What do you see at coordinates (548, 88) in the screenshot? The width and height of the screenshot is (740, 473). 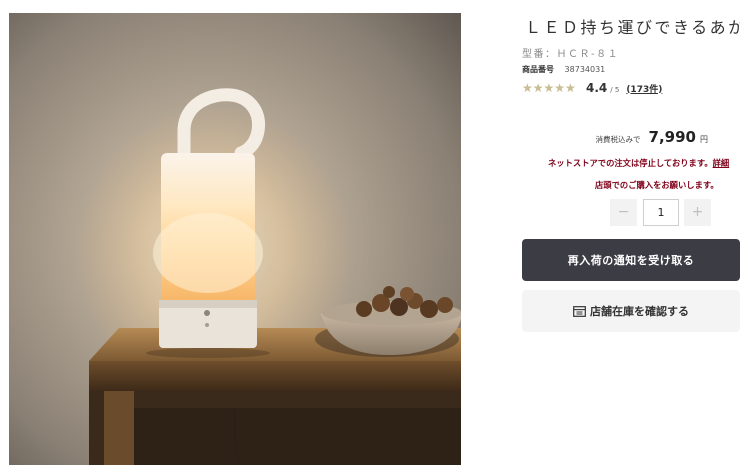 I see `star-rating-filled: ★★★★★` at bounding box center [548, 88].